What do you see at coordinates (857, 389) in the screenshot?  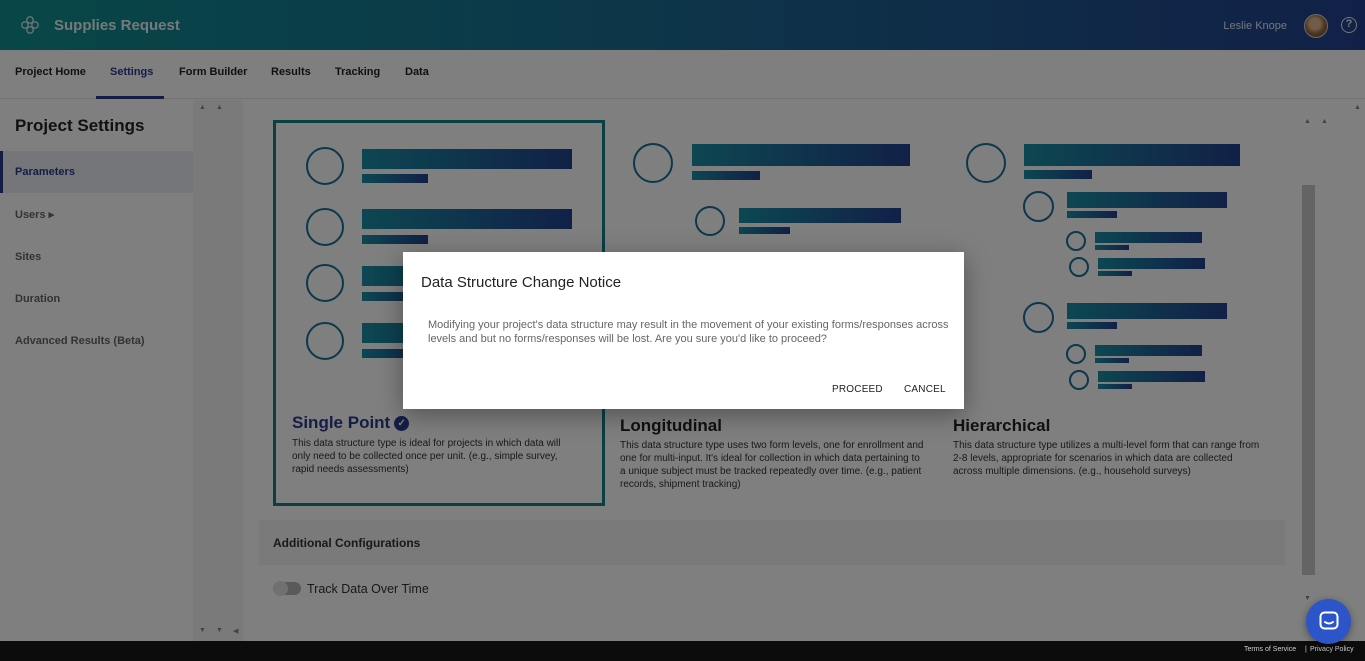 I see `proceed-button: PROCEED` at bounding box center [857, 389].